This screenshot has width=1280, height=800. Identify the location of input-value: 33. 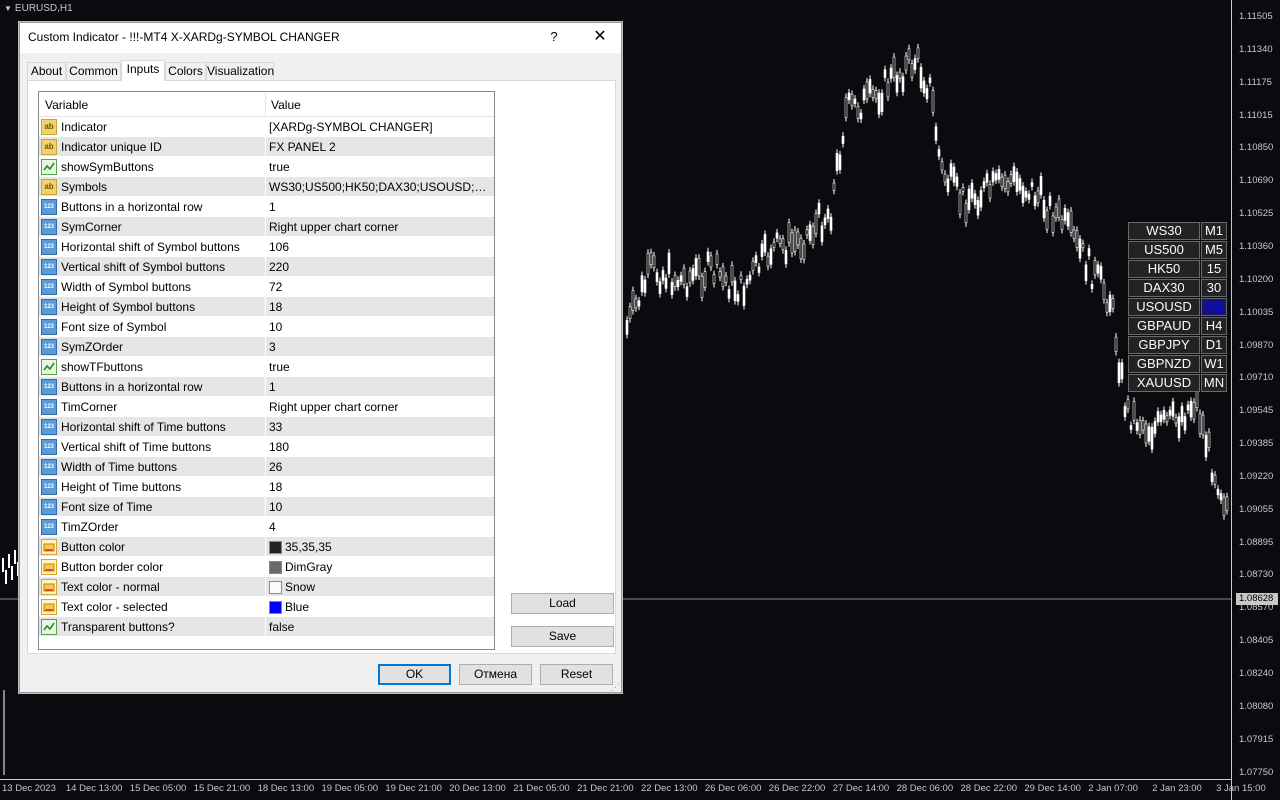
(379, 427).